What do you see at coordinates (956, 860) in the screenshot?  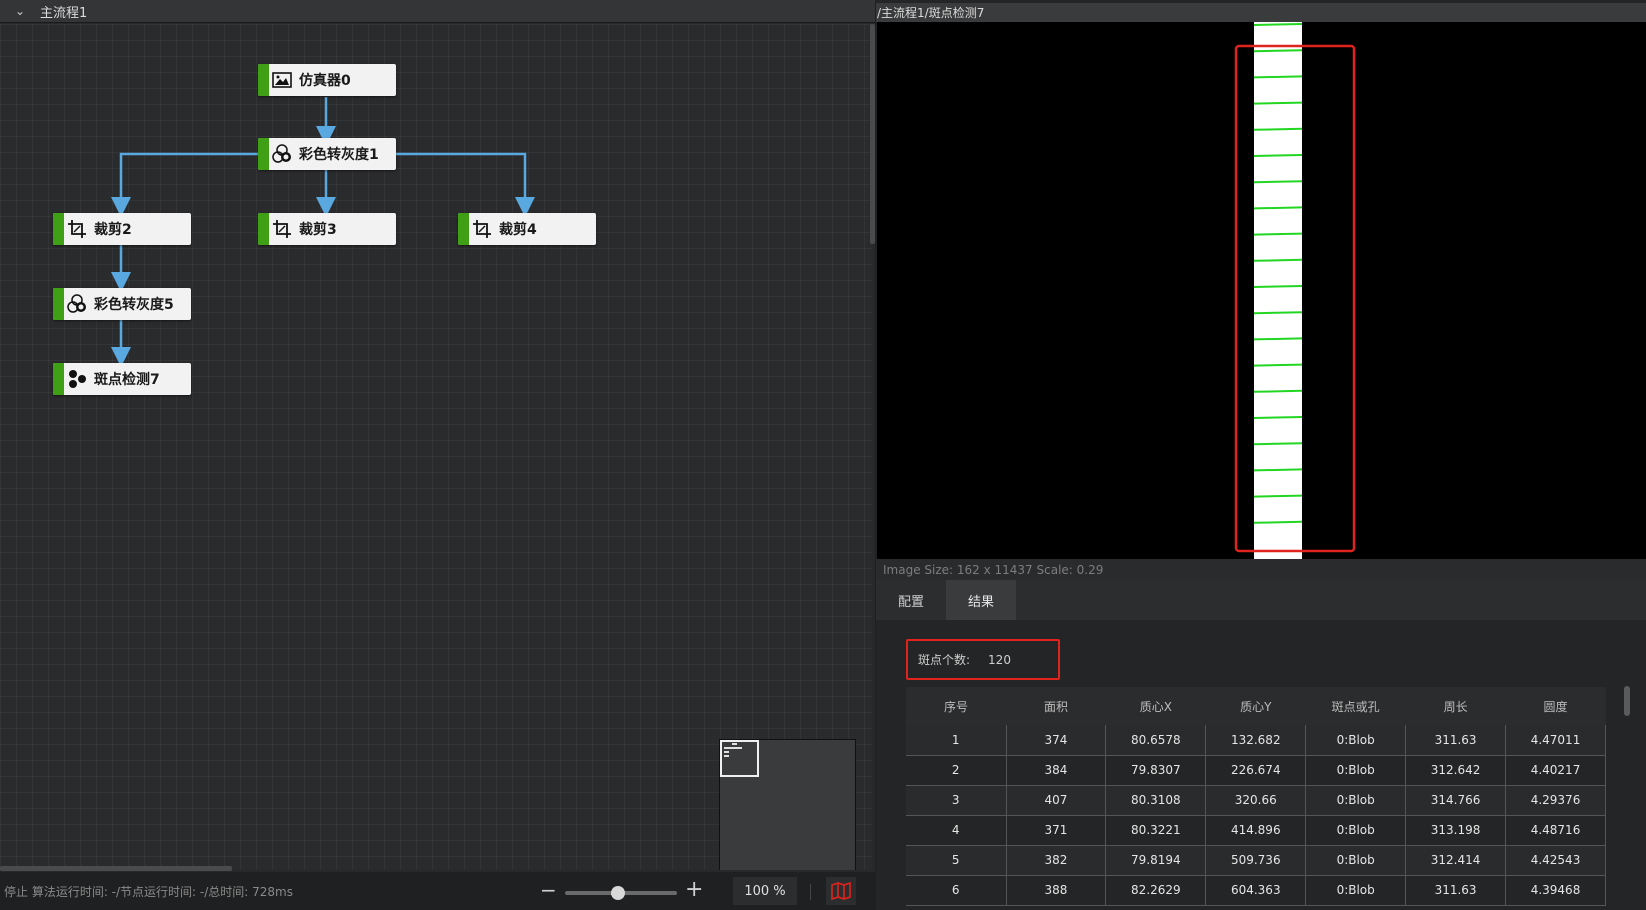 I see `table-cell: 5` at bounding box center [956, 860].